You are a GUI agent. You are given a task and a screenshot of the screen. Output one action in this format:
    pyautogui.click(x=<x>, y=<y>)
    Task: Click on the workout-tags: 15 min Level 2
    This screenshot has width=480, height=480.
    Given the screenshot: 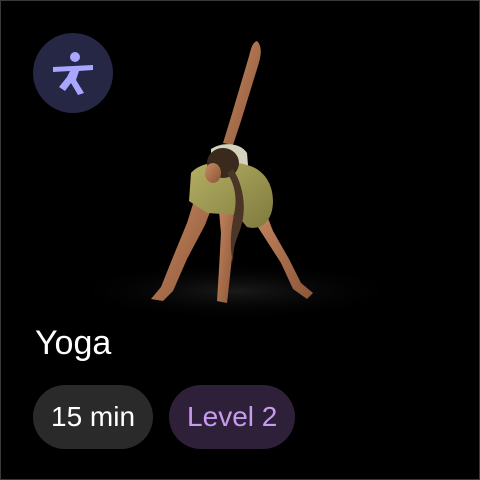 What is the action you would take?
    pyautogui.click(x=164, y=417)
    